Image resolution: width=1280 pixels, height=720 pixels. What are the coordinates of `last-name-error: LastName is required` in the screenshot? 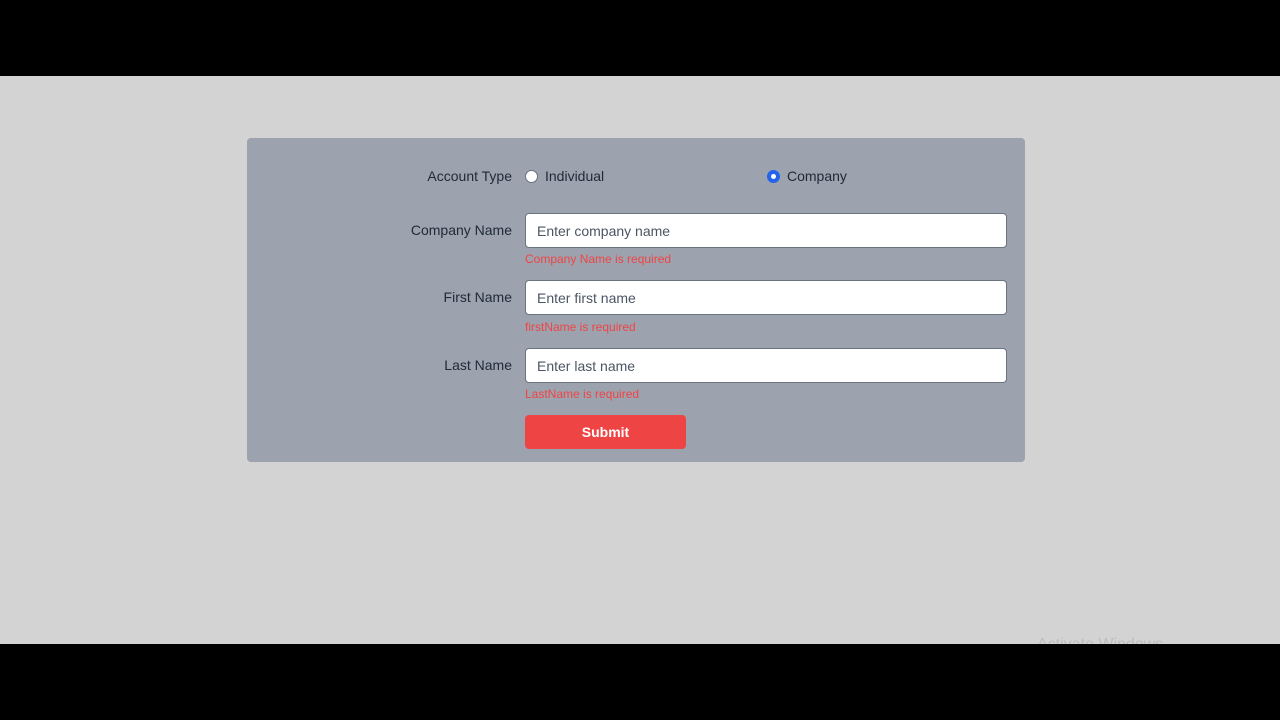 It's located at (582, 394).